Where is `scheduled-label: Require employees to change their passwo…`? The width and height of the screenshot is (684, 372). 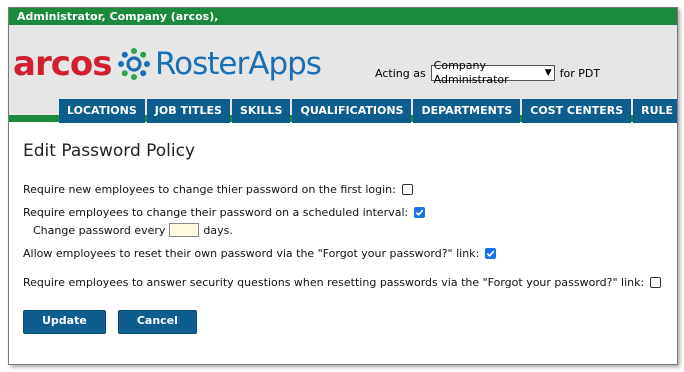
scheduled-label: Require employees to change their passwo… is located at coordinates (216, 212).